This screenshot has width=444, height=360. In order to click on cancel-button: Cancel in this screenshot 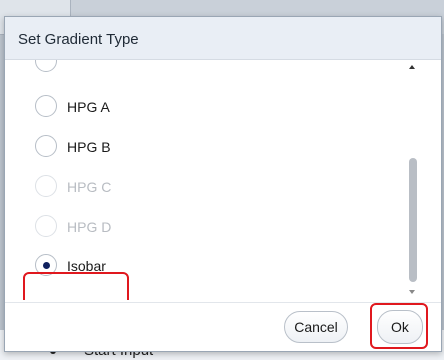, I will do `click(316, 327)`.